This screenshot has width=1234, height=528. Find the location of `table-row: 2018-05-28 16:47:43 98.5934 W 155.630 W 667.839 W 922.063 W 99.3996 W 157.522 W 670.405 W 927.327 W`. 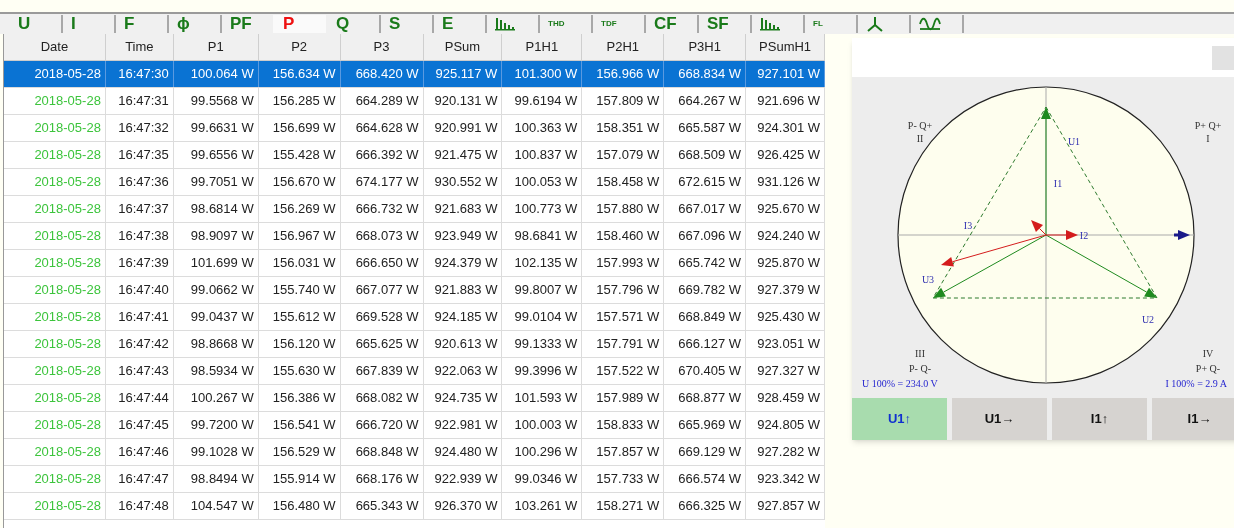

table-row: 2018-05-28 16:47:43 98.5934 W 155.630 W 667.839 W 922.063 W 99.3996 W 157.522 W 670.405 W 927.327 W is located at coordinates (414, 371).